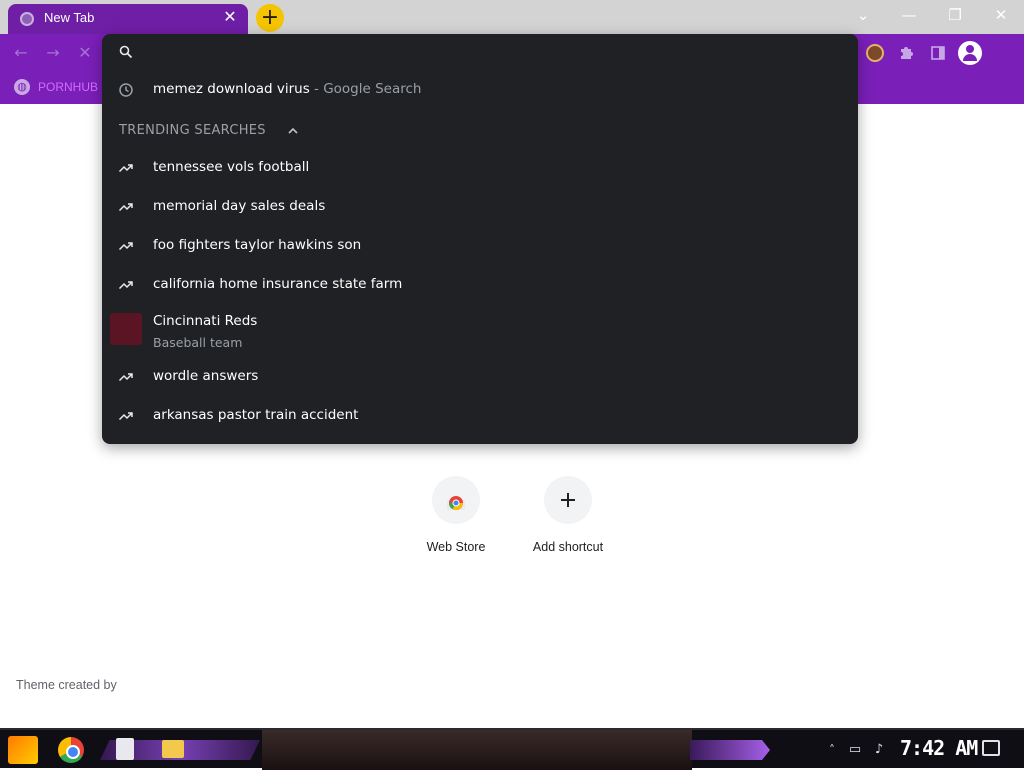 Image resolution: width=1024 pixels, height=770 pixels. I want to click on suggestion-trending: tennessee vols football, so click(480, 167).